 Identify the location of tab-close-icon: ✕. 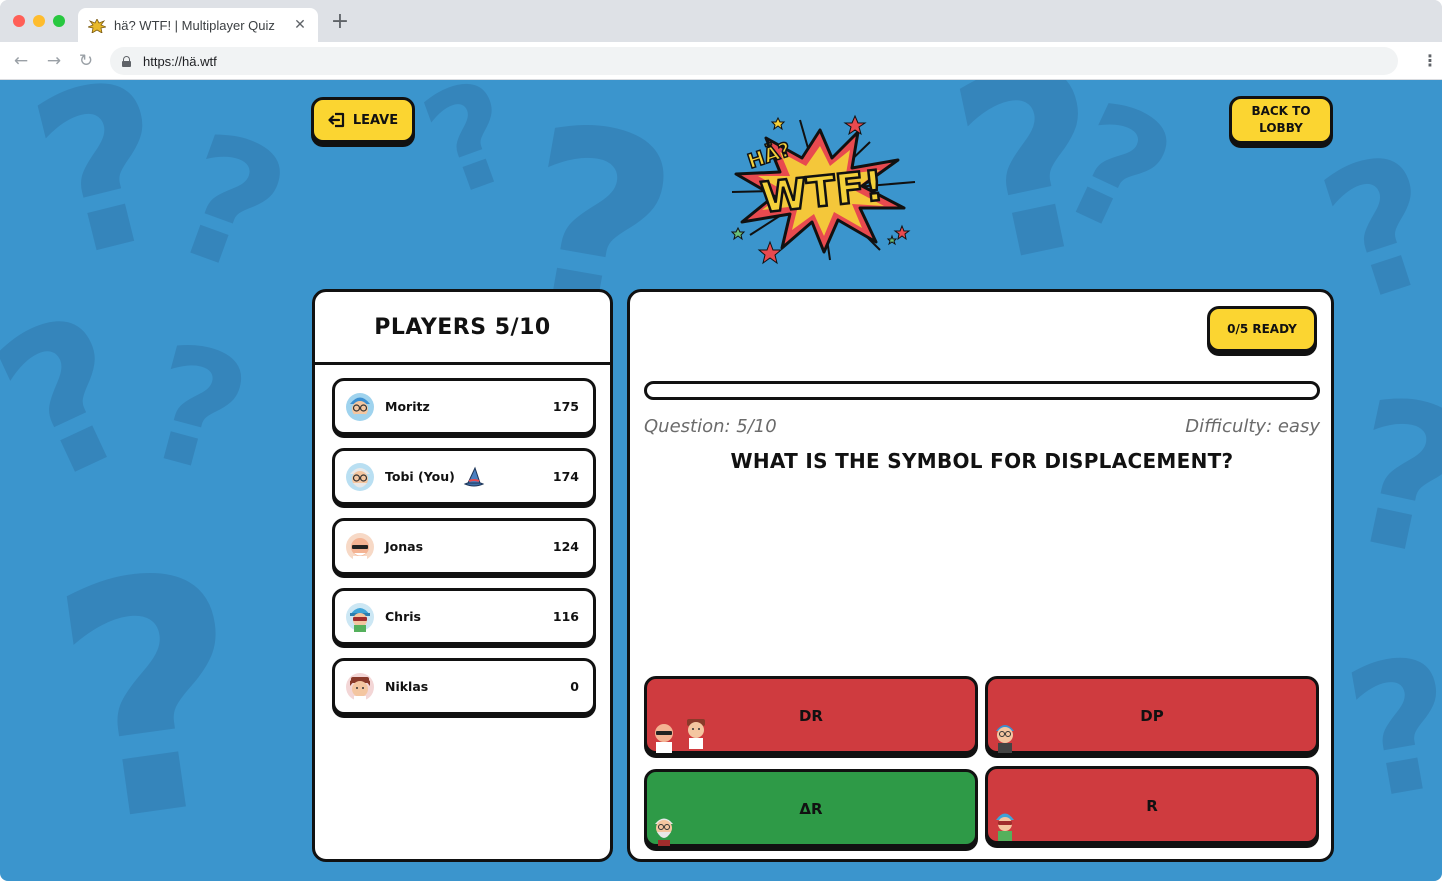
(300, 25).